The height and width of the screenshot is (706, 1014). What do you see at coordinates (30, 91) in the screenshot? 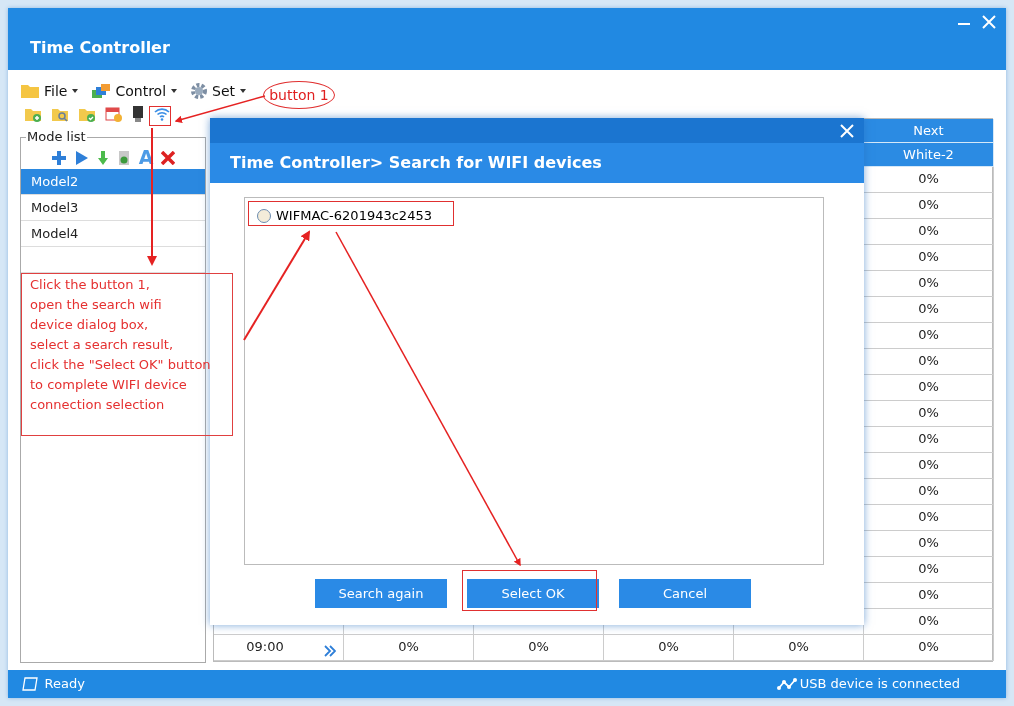
I see `folder-icon` at bounding box center [30, 91].